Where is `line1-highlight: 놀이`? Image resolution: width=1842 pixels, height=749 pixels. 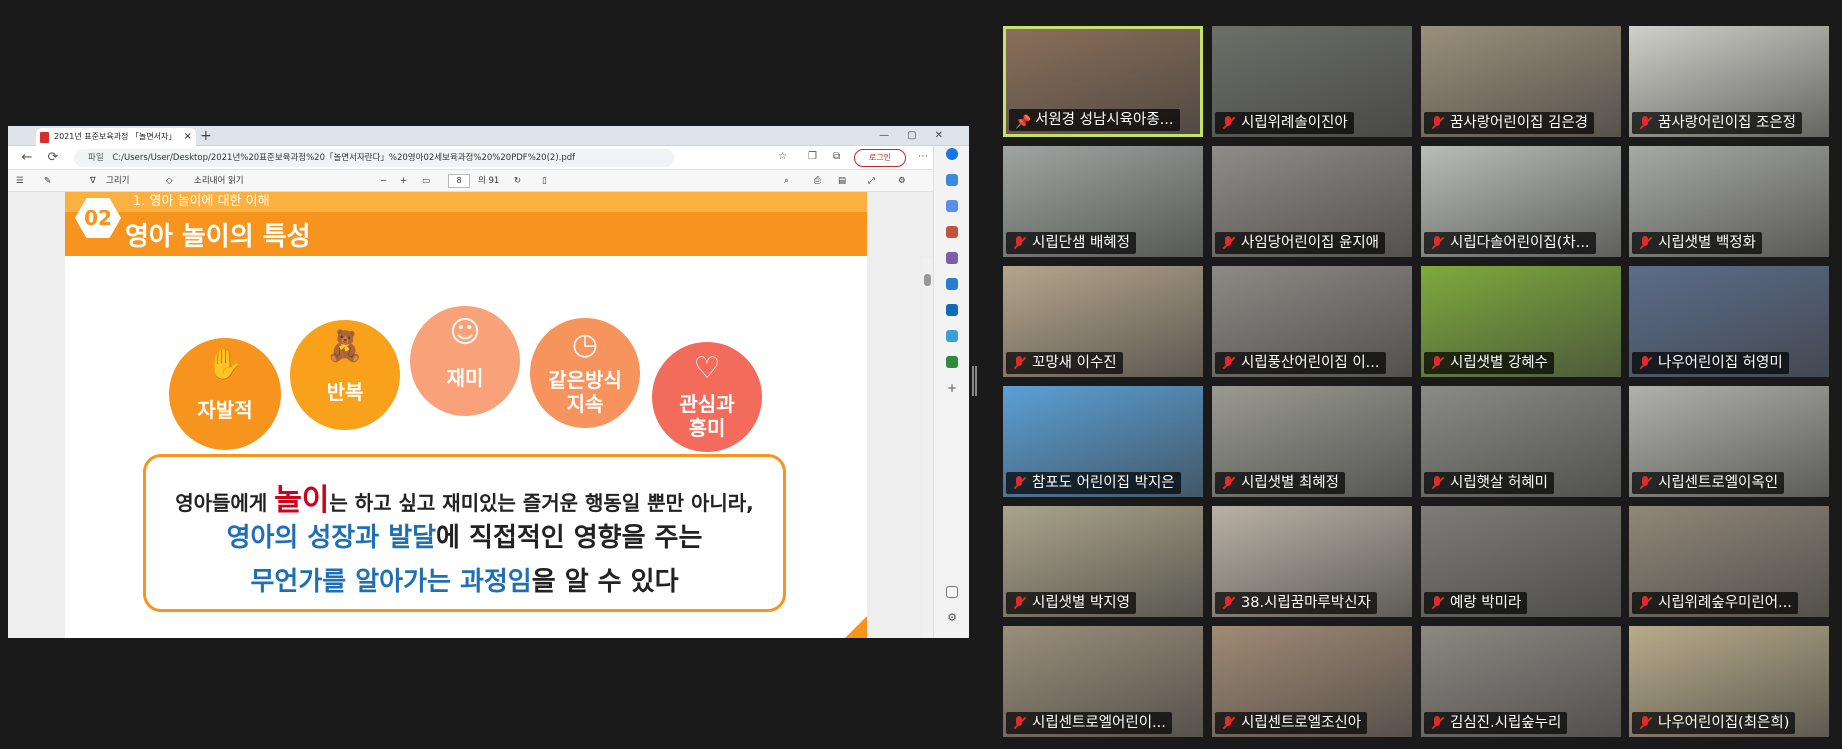 line1-highlight: 놀이 is located at coordinates (302, 500).